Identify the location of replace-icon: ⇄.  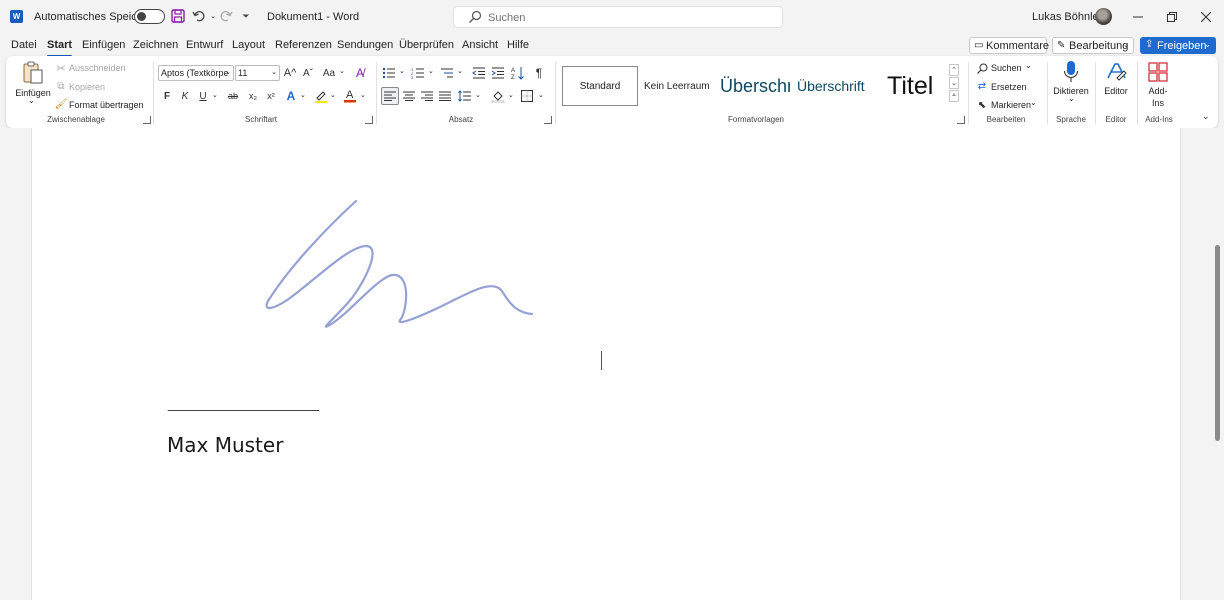
(982, 86).